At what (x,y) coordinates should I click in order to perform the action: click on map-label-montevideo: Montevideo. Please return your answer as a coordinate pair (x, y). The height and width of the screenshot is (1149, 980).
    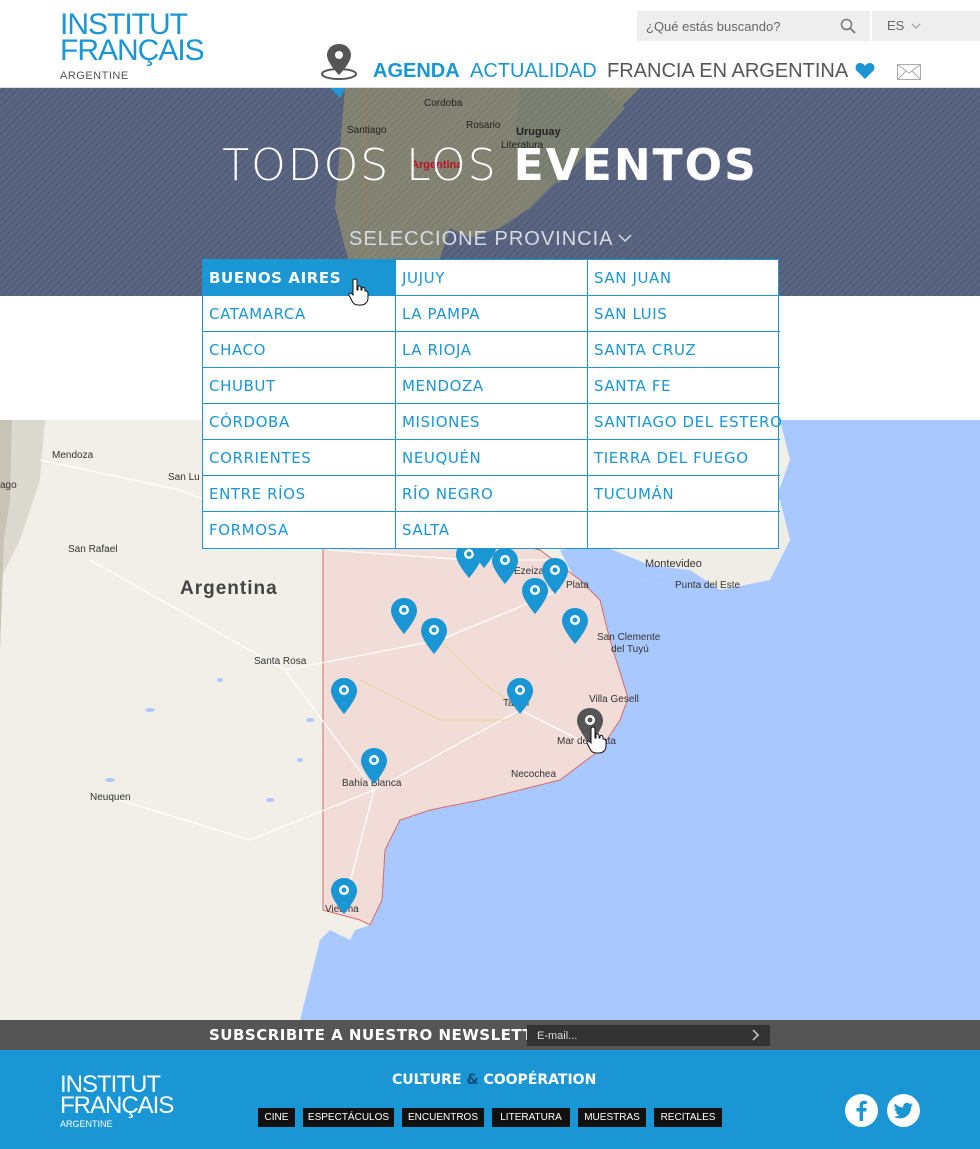
    Looking at the image, I should click on (673, 564).